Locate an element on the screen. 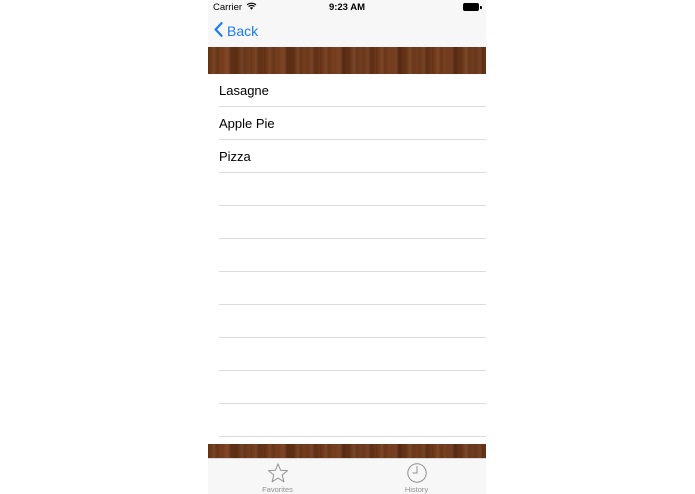 This screenshot has width=695, height=494. tab-bar: Favorites History is located at coordinates (347, 476).